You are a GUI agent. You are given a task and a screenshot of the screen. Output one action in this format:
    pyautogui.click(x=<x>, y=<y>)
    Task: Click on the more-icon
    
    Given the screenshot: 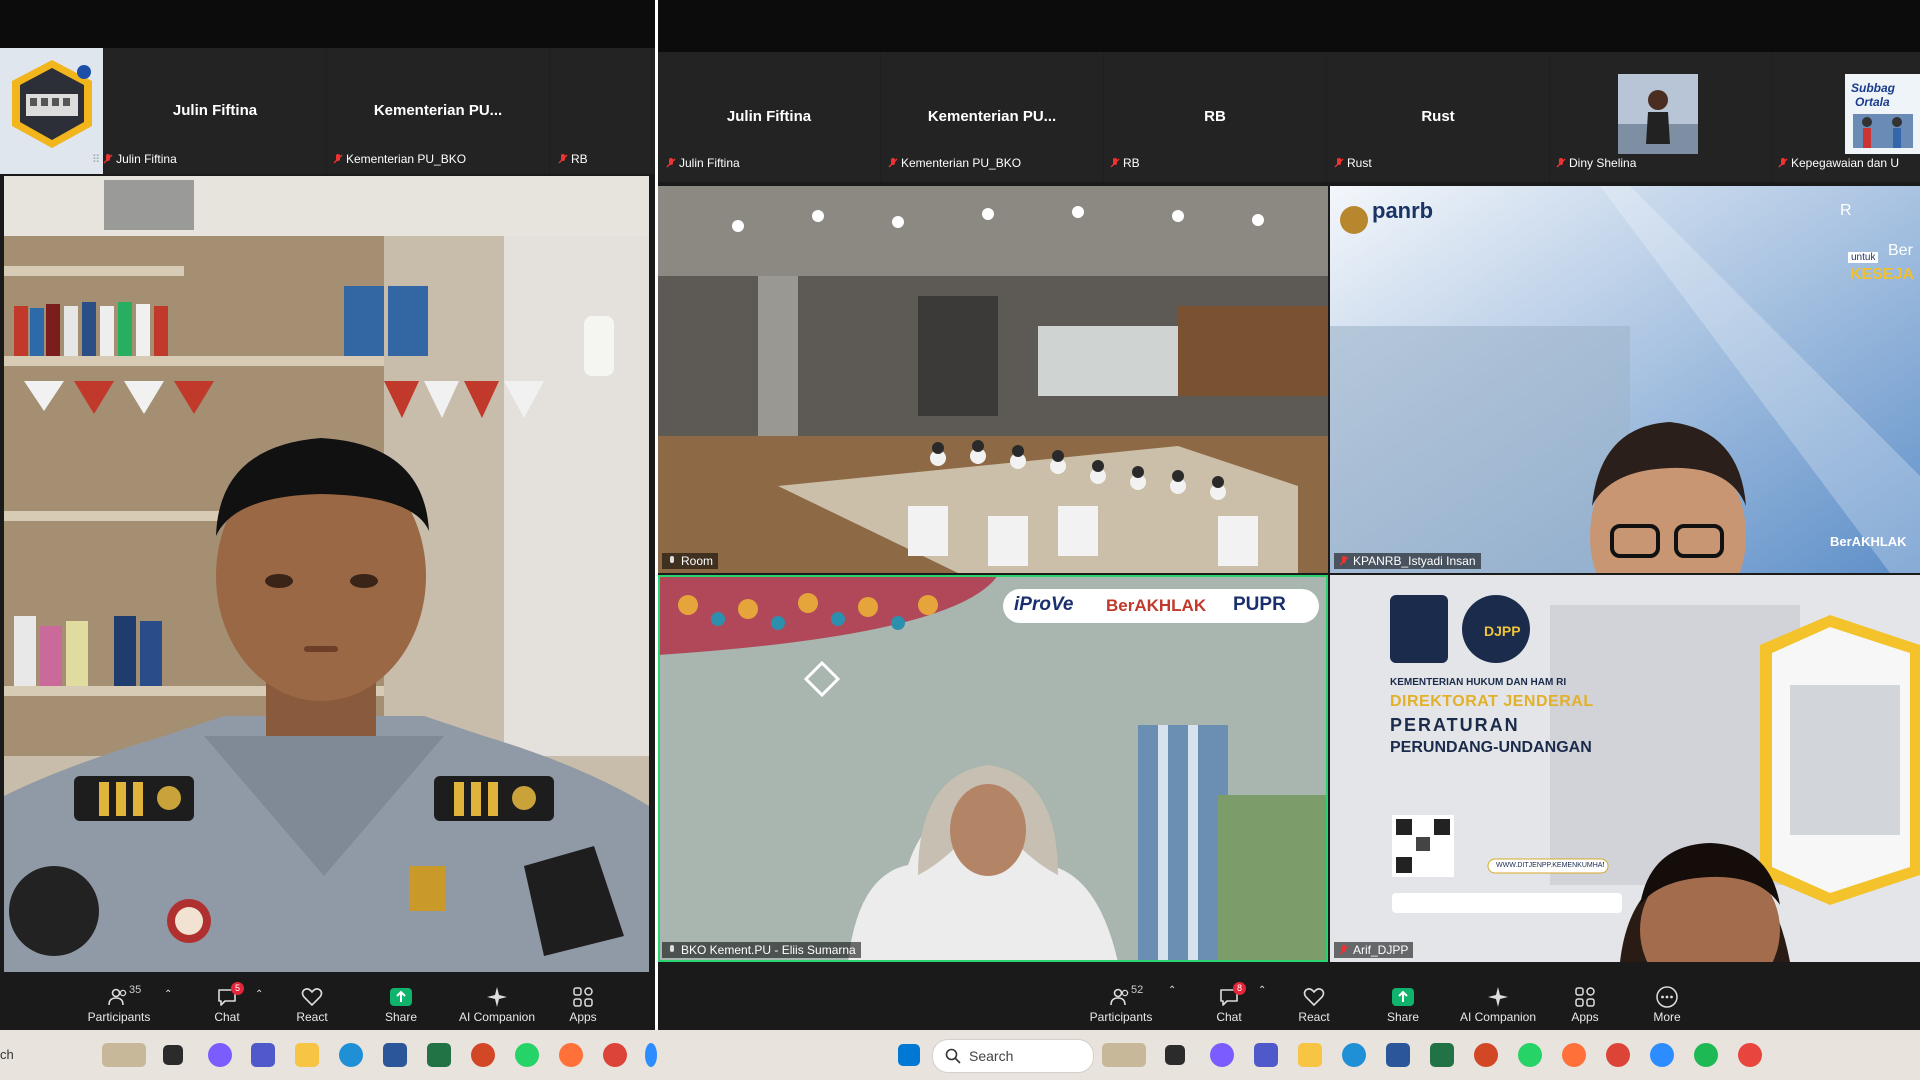 What is the action you would take?
    pyautogui.click(x=1667, y=997)
    